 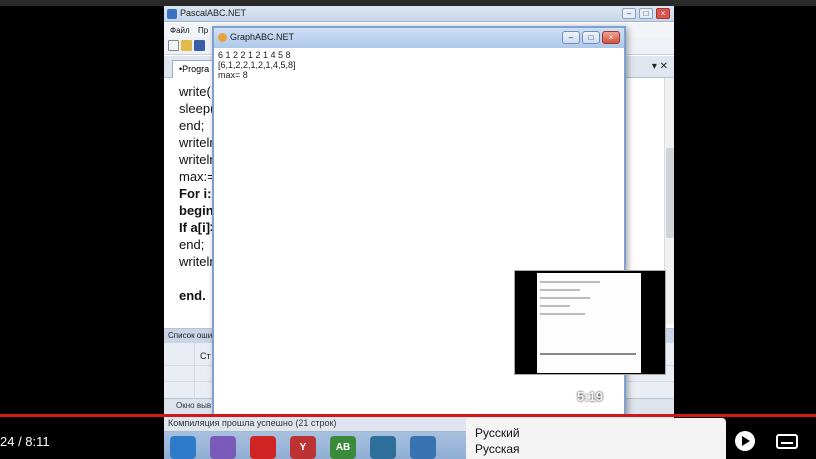 What do you see at coordinates (203, 30) in the screenshot?
I see `menu-second: Пр` at bounding box center [203, 30].